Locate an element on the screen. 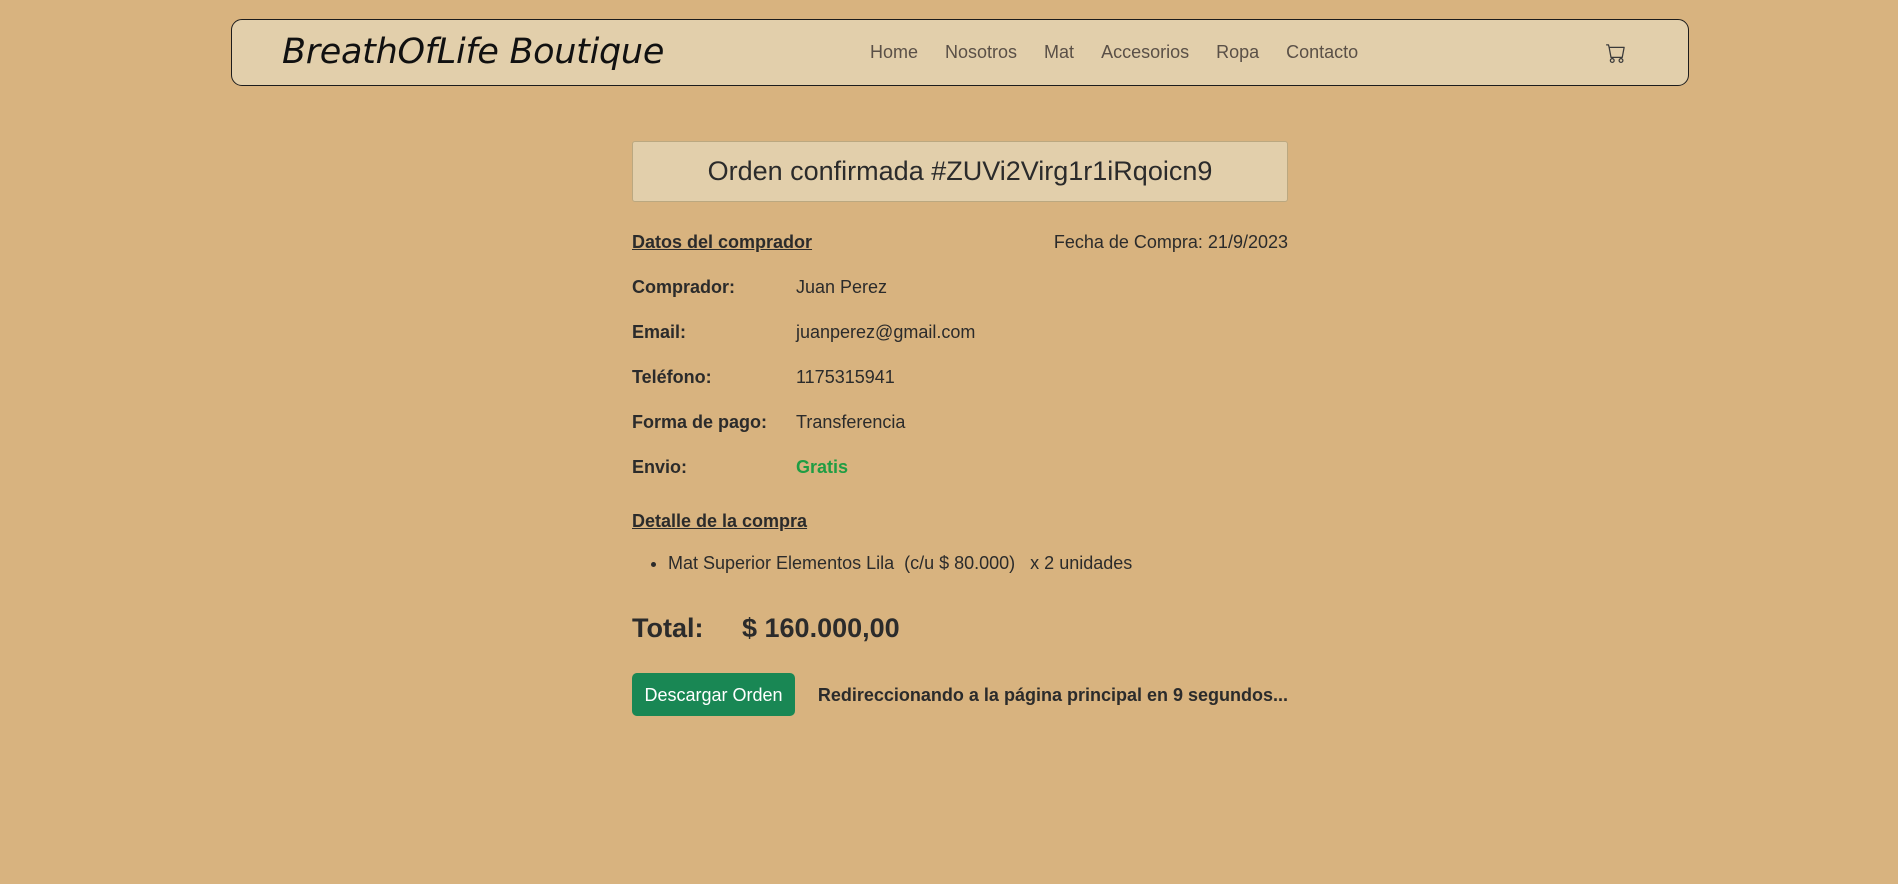 The width and height of the screenshot is (1898, 884). nav-link-mat: Mat is located at coordinates (1059, 52).